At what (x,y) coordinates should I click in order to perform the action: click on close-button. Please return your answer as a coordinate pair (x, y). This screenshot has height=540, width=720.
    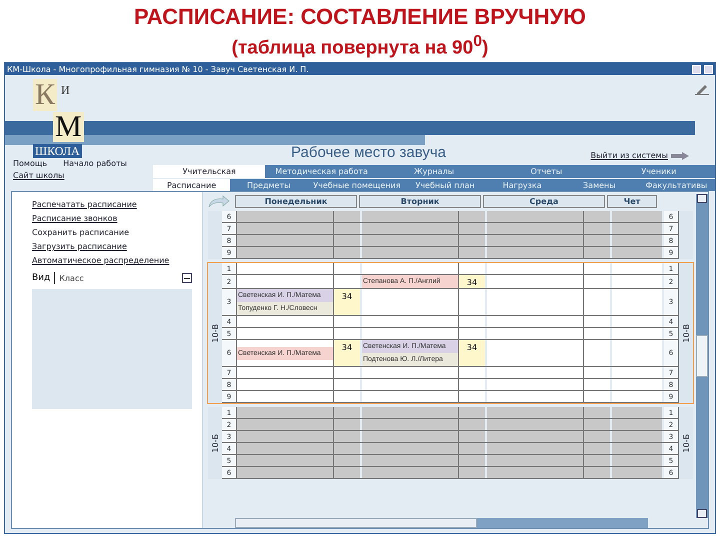
    Looking at the image, I should click on (708, 69).